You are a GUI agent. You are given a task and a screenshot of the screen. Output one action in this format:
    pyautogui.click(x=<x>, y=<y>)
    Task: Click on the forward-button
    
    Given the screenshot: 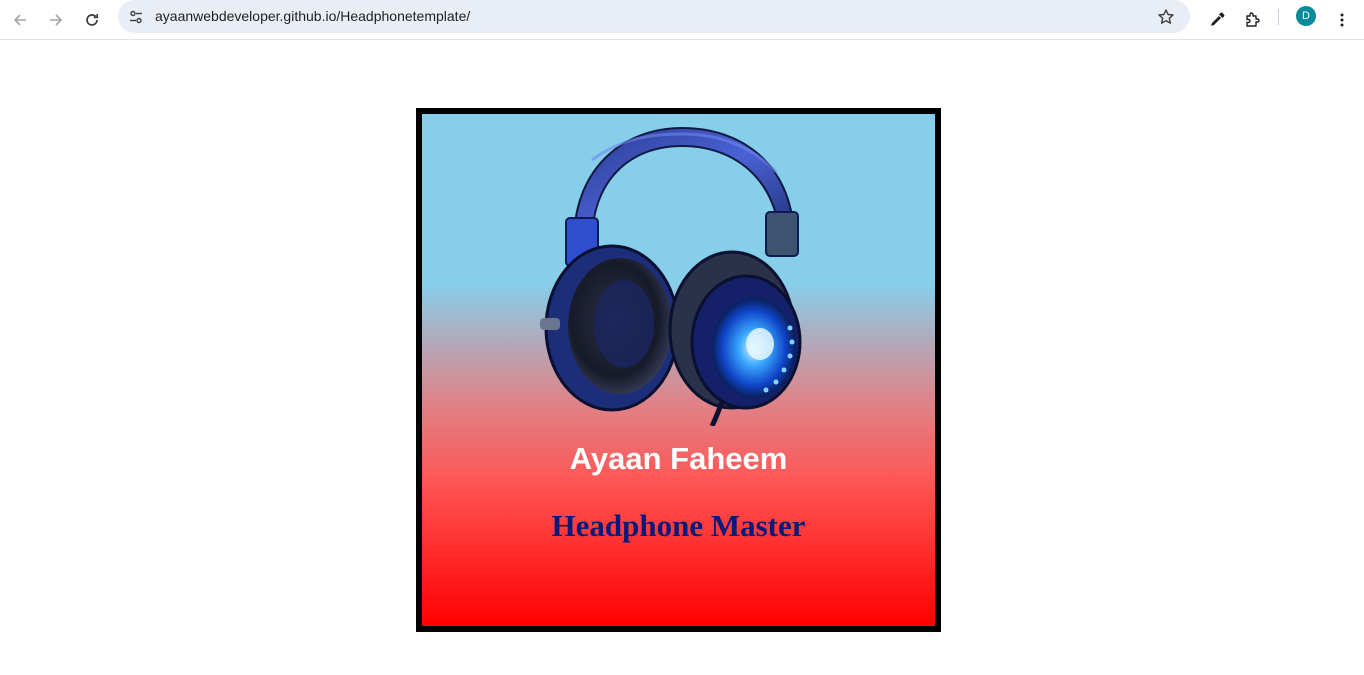 What is the action you would take?
    pyautogui.click(x=56, y=20)
    